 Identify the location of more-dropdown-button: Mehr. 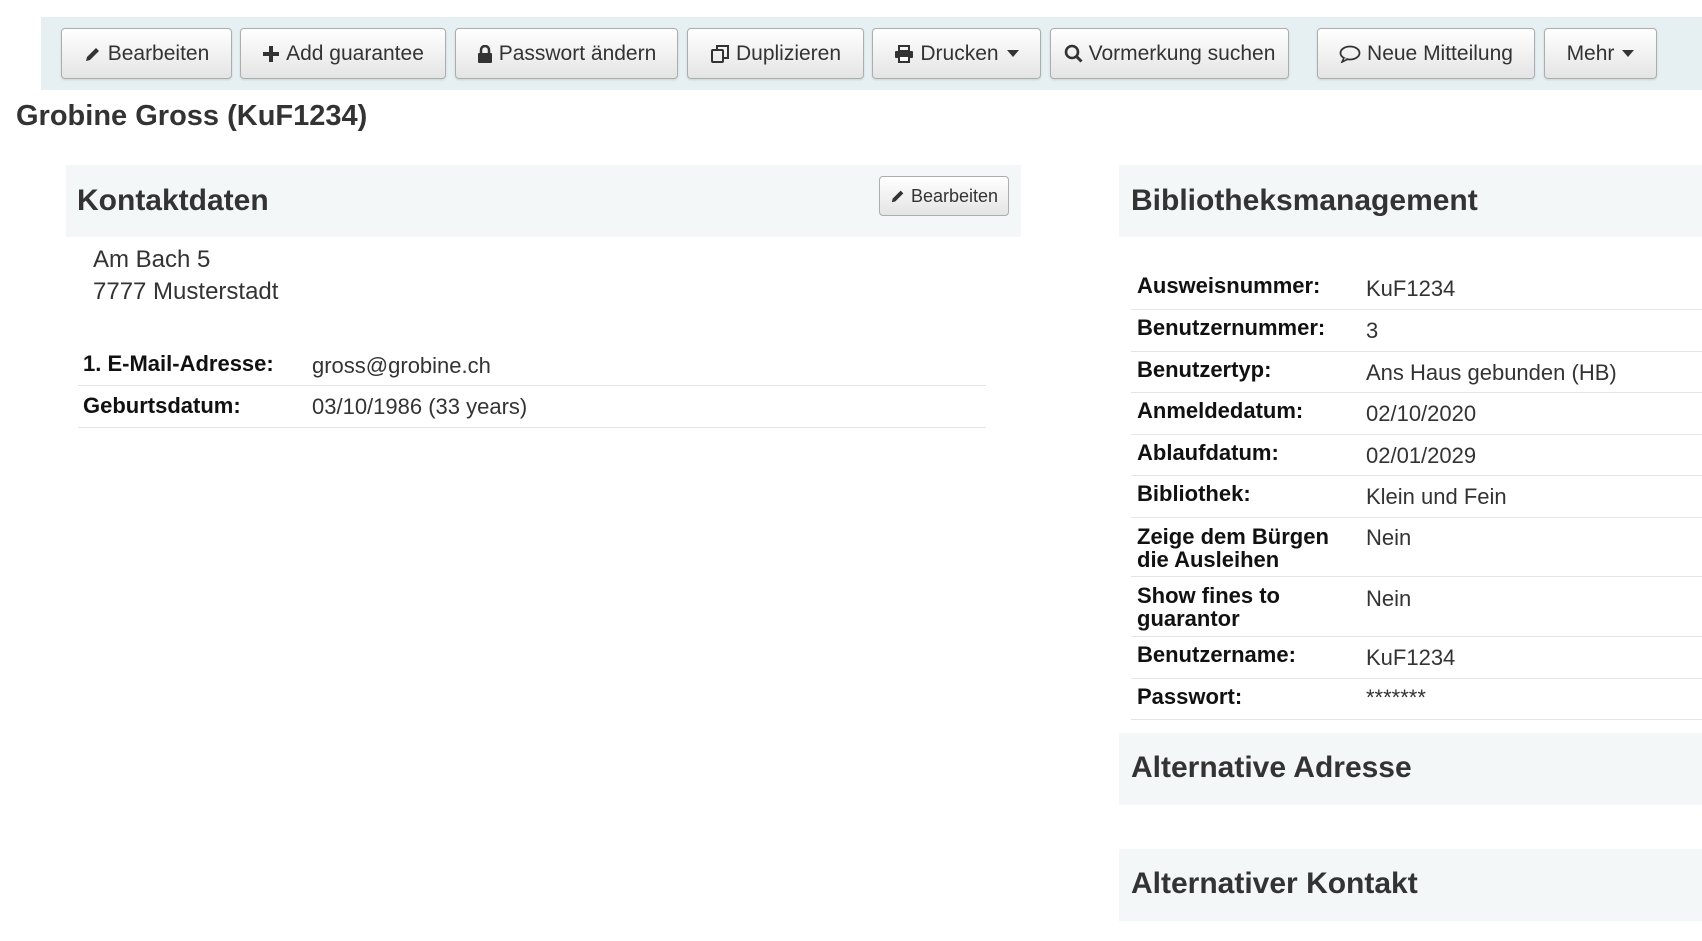
(1600, 53).